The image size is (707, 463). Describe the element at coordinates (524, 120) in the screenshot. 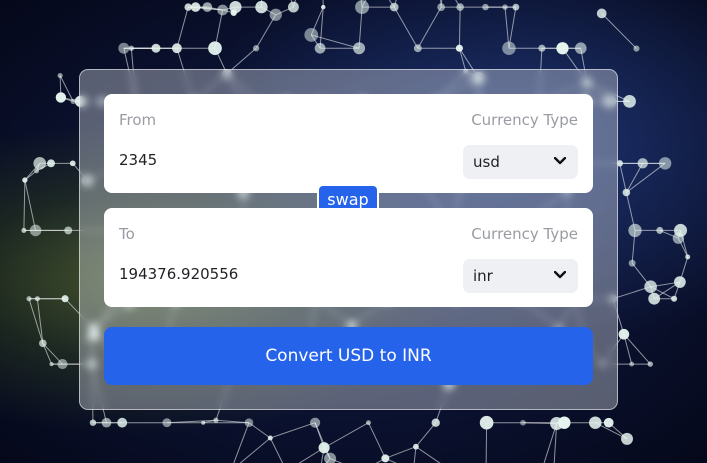

I see `from-currency-type-label: Currency Type` at that location.